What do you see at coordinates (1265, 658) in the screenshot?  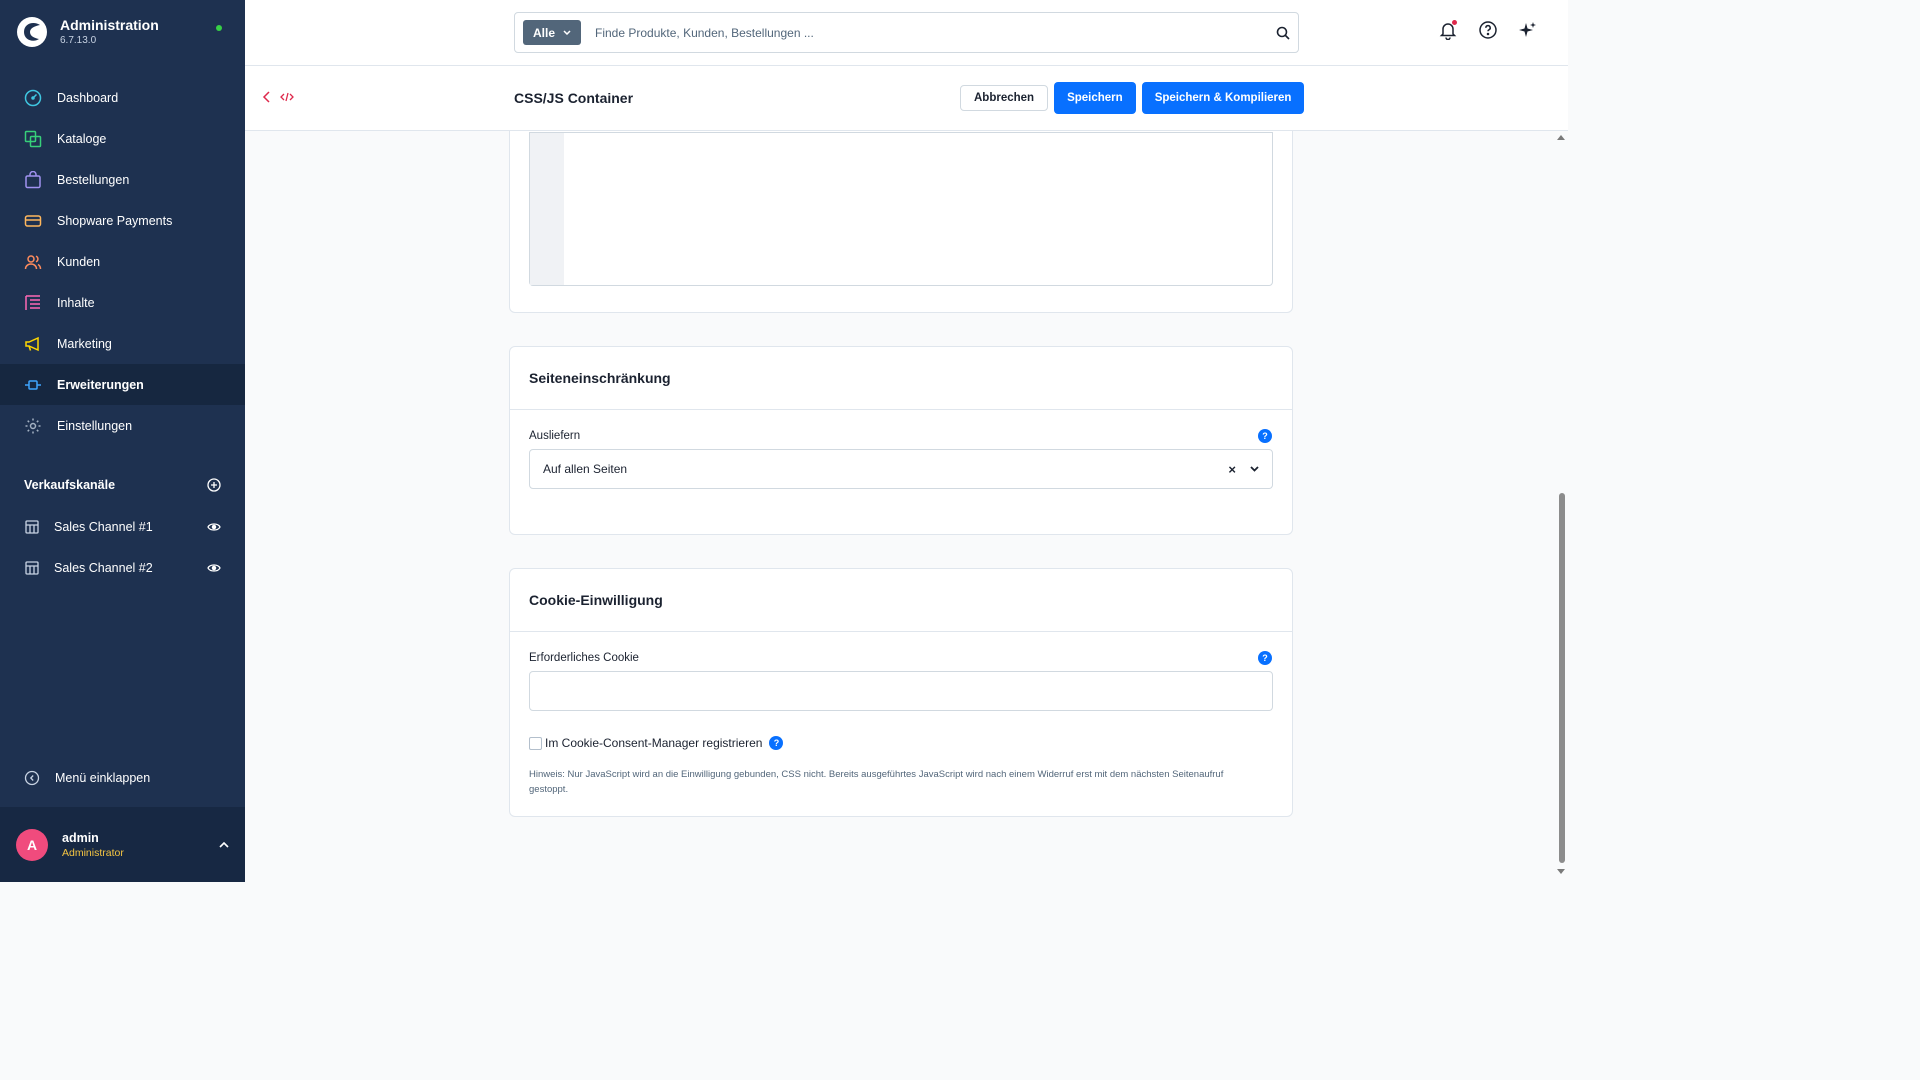 I see `required-cookie-help-icon: ?` at bounding box center [1265, 658].